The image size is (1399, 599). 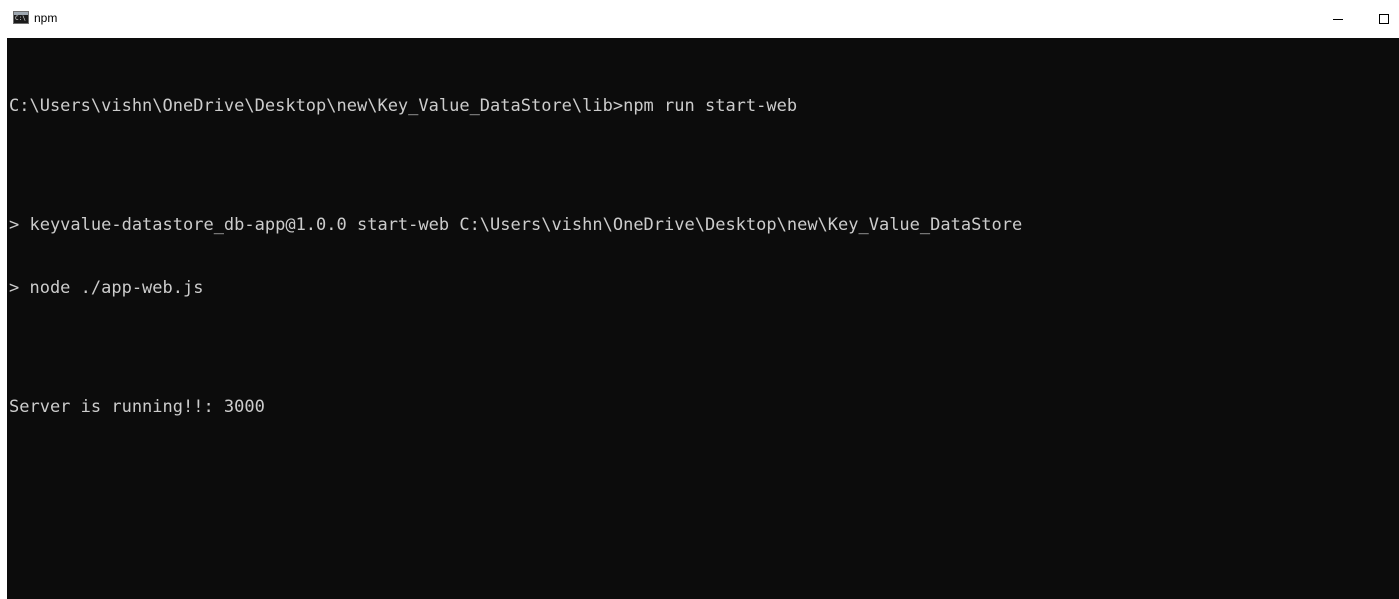 I want to click on maximize-button, so click(x=1380, y=19).